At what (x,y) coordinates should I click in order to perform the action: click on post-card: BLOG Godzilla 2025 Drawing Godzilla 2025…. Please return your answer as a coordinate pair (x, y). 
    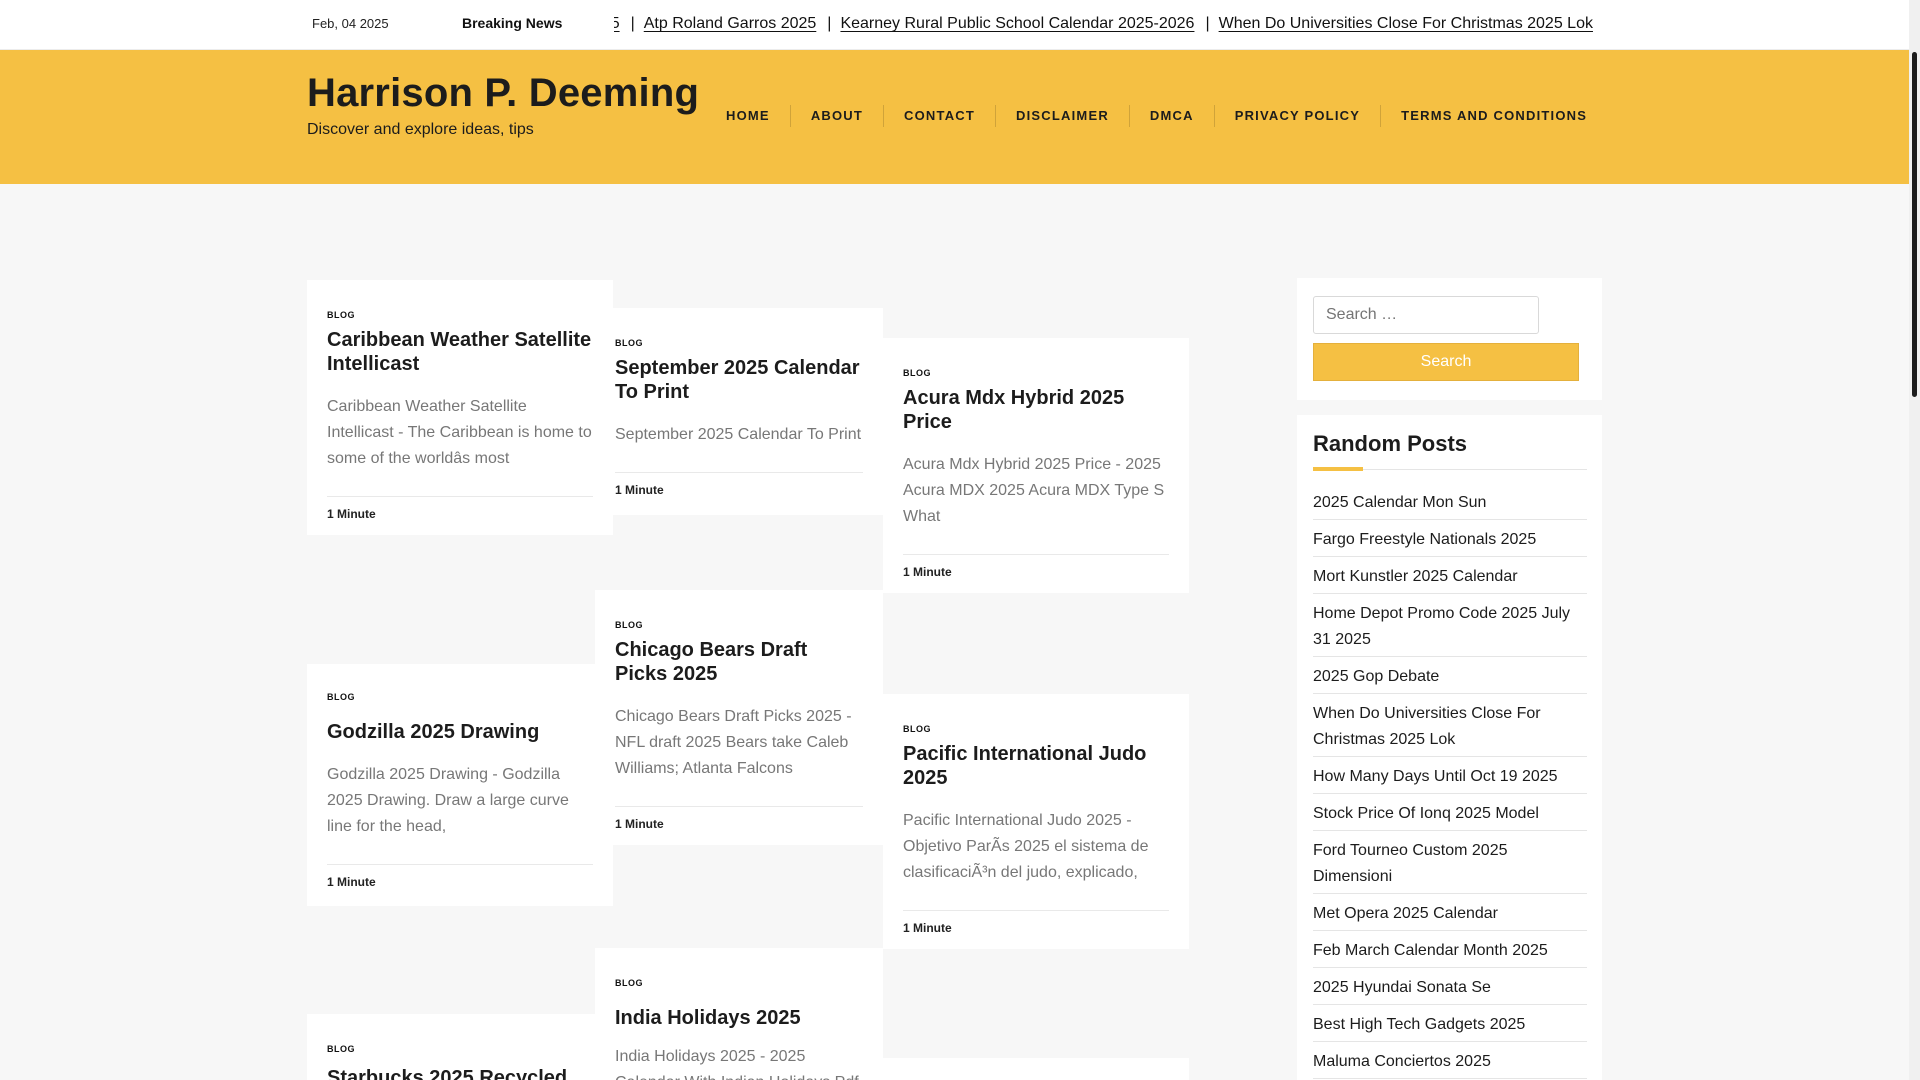
    Looking at the image, I should click on (460, 785).